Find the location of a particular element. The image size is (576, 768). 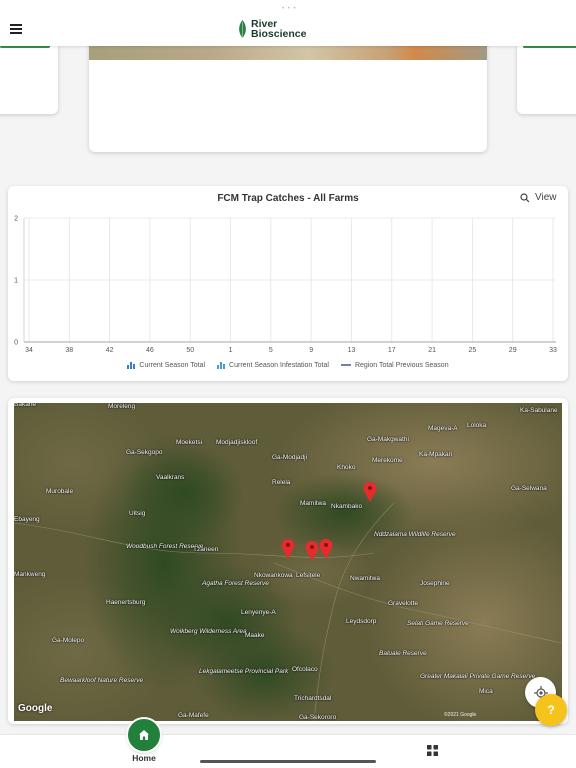

x-tick-label: 1 is located at coordinates (231, 350).